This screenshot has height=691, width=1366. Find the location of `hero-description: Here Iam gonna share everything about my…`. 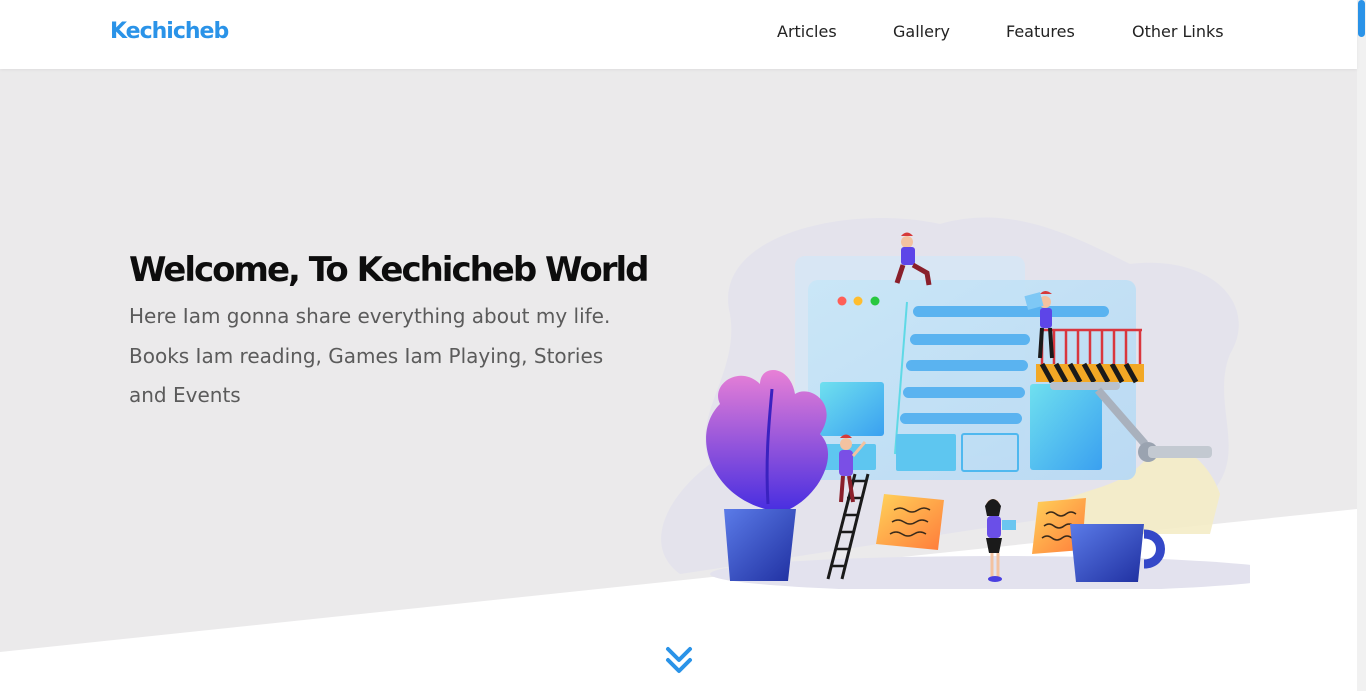

hero-description: Here Iam gonna share everything about my… is located at coordinates (370, 355).